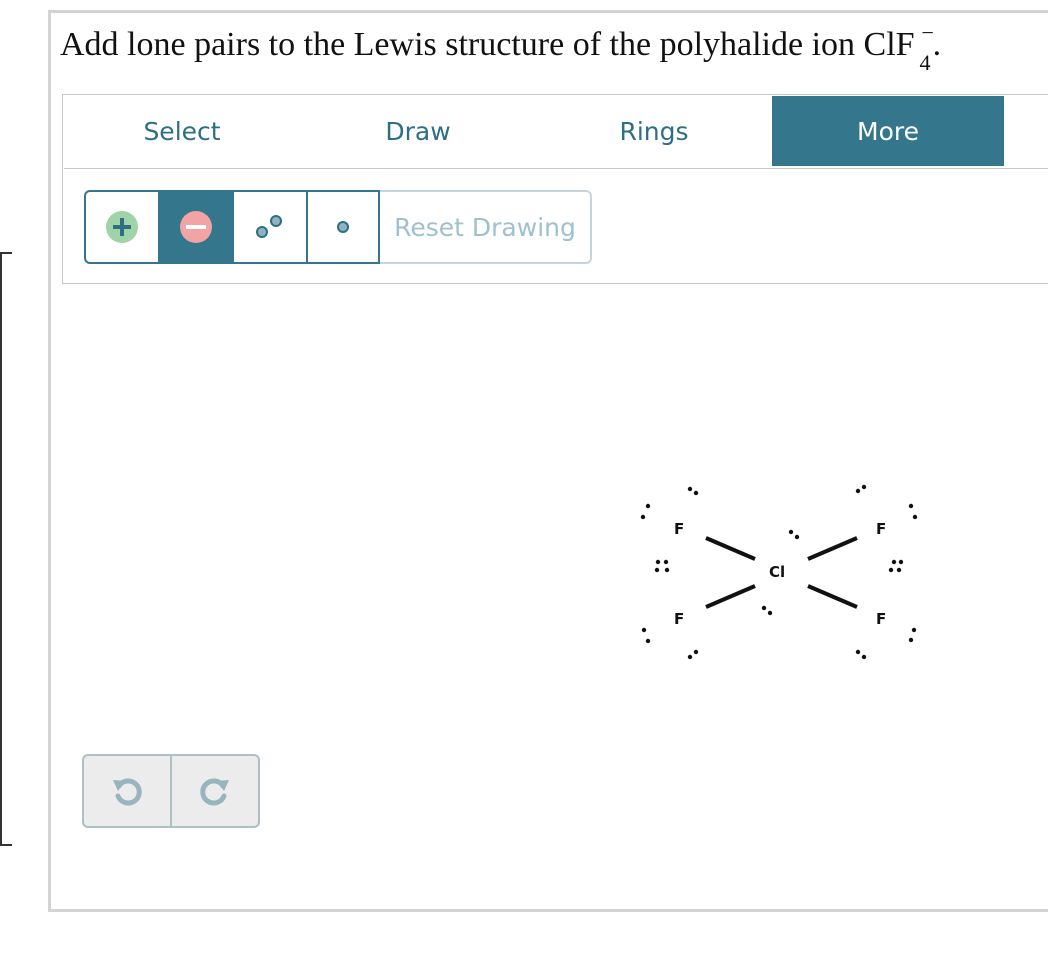 The height and width of the screenshot is (966, 1048). I want to click on formula-subscript: 4, so click(925, 62).